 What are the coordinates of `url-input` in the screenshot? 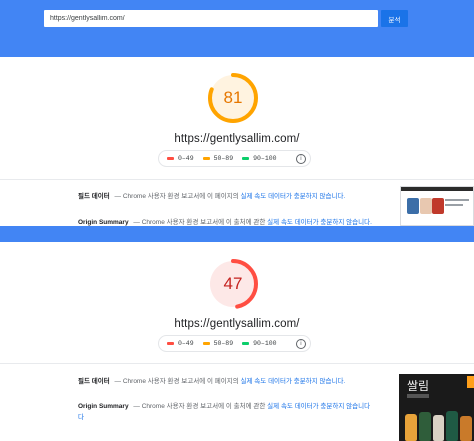 It's located at (211, 18).